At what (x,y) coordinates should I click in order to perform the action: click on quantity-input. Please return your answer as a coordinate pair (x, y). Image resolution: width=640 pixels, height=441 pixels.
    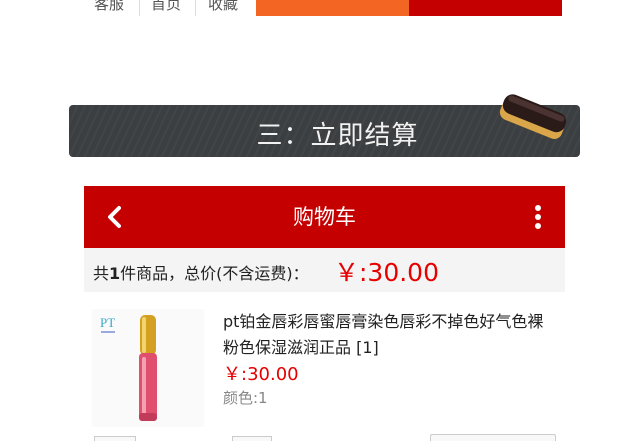
    Looking at the image, I should click on (184, 438).